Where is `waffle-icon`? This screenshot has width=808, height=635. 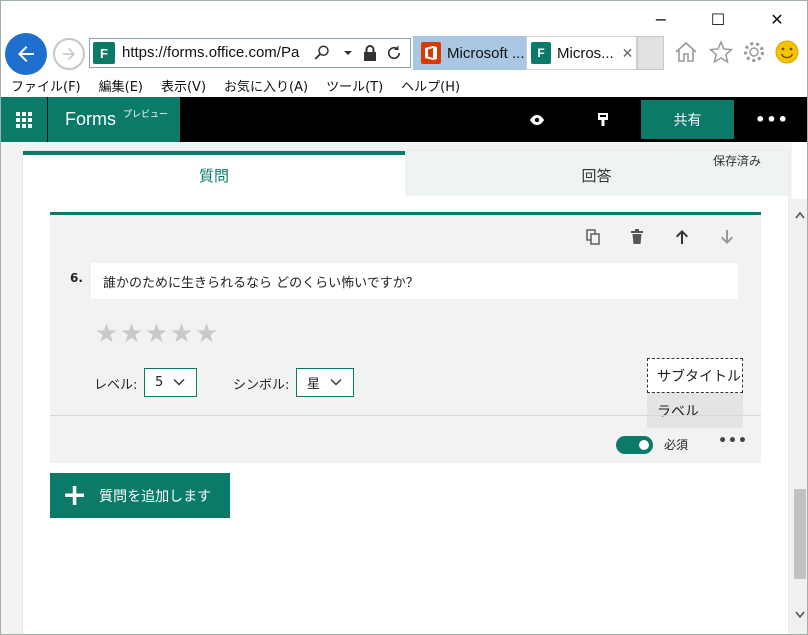 waffle-icon is located at coordinates (24, 119).